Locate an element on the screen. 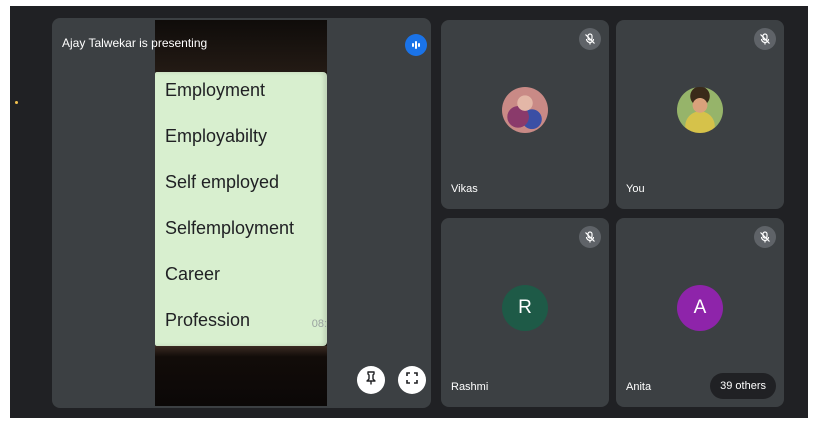 Image resolution: width=818 pixels, height=423 pixels. participant-name: Vikas is located at coordinates (464, 189).